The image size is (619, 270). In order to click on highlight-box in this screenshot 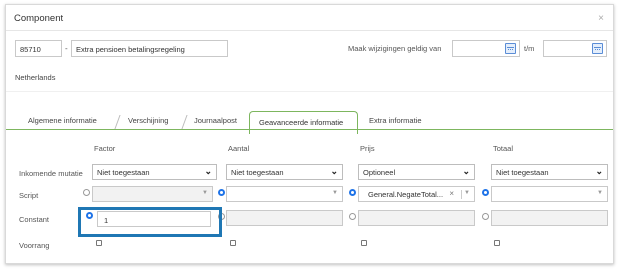, I will do `click(150, 222)`.